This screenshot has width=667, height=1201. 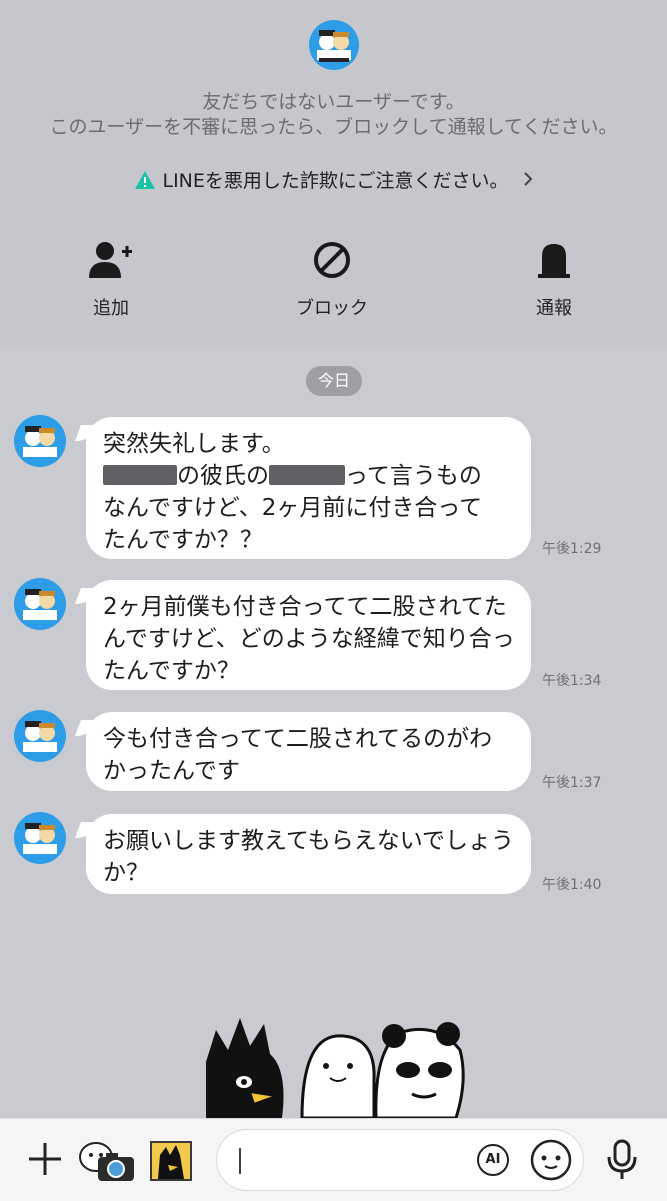 I want to click on message-line: の彼氏の って言うもの, so click(x=309, y=476).